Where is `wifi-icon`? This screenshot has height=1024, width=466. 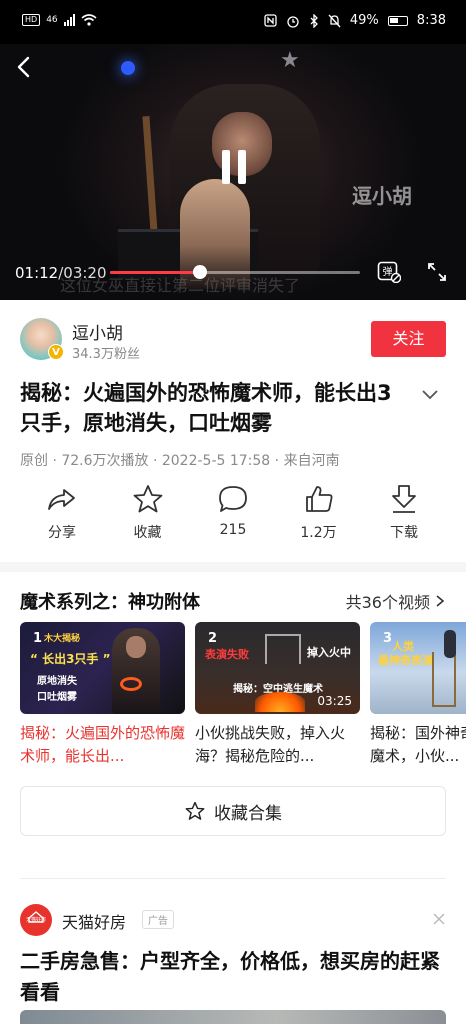 wifi-icon is located at coordinates (89, 20).